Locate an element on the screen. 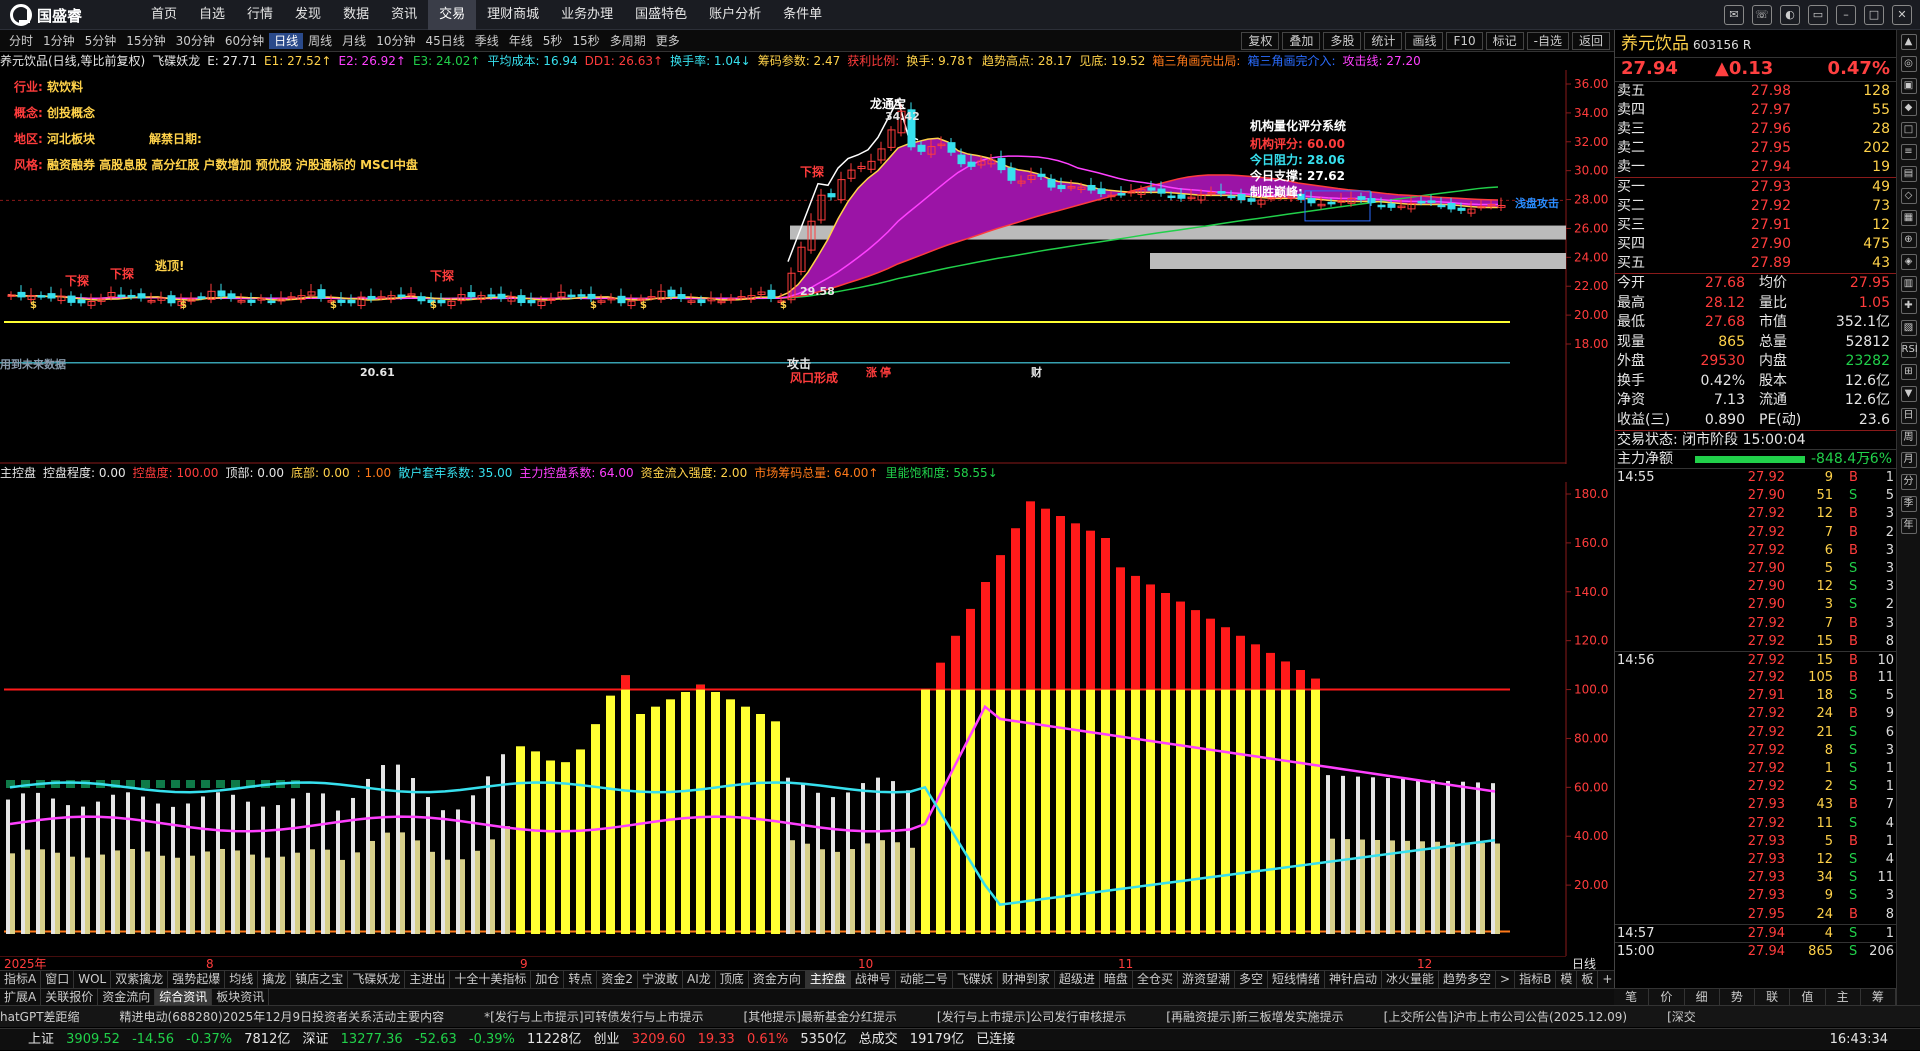 Image resolution: width=1920 pixels, height=1051 pixels. buy-row: 买一 27.93 49 is located at coordinates (1755, 187).